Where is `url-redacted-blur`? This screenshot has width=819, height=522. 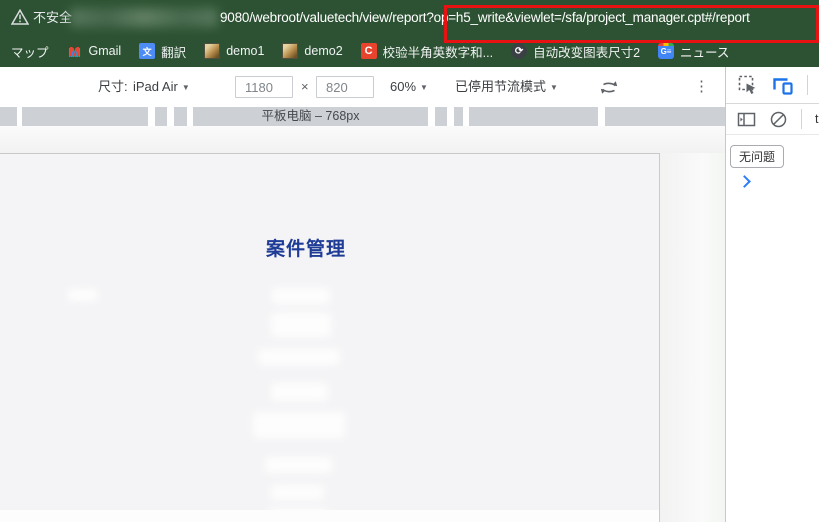
url-redacted-blur is located at coordinates (144, 17).